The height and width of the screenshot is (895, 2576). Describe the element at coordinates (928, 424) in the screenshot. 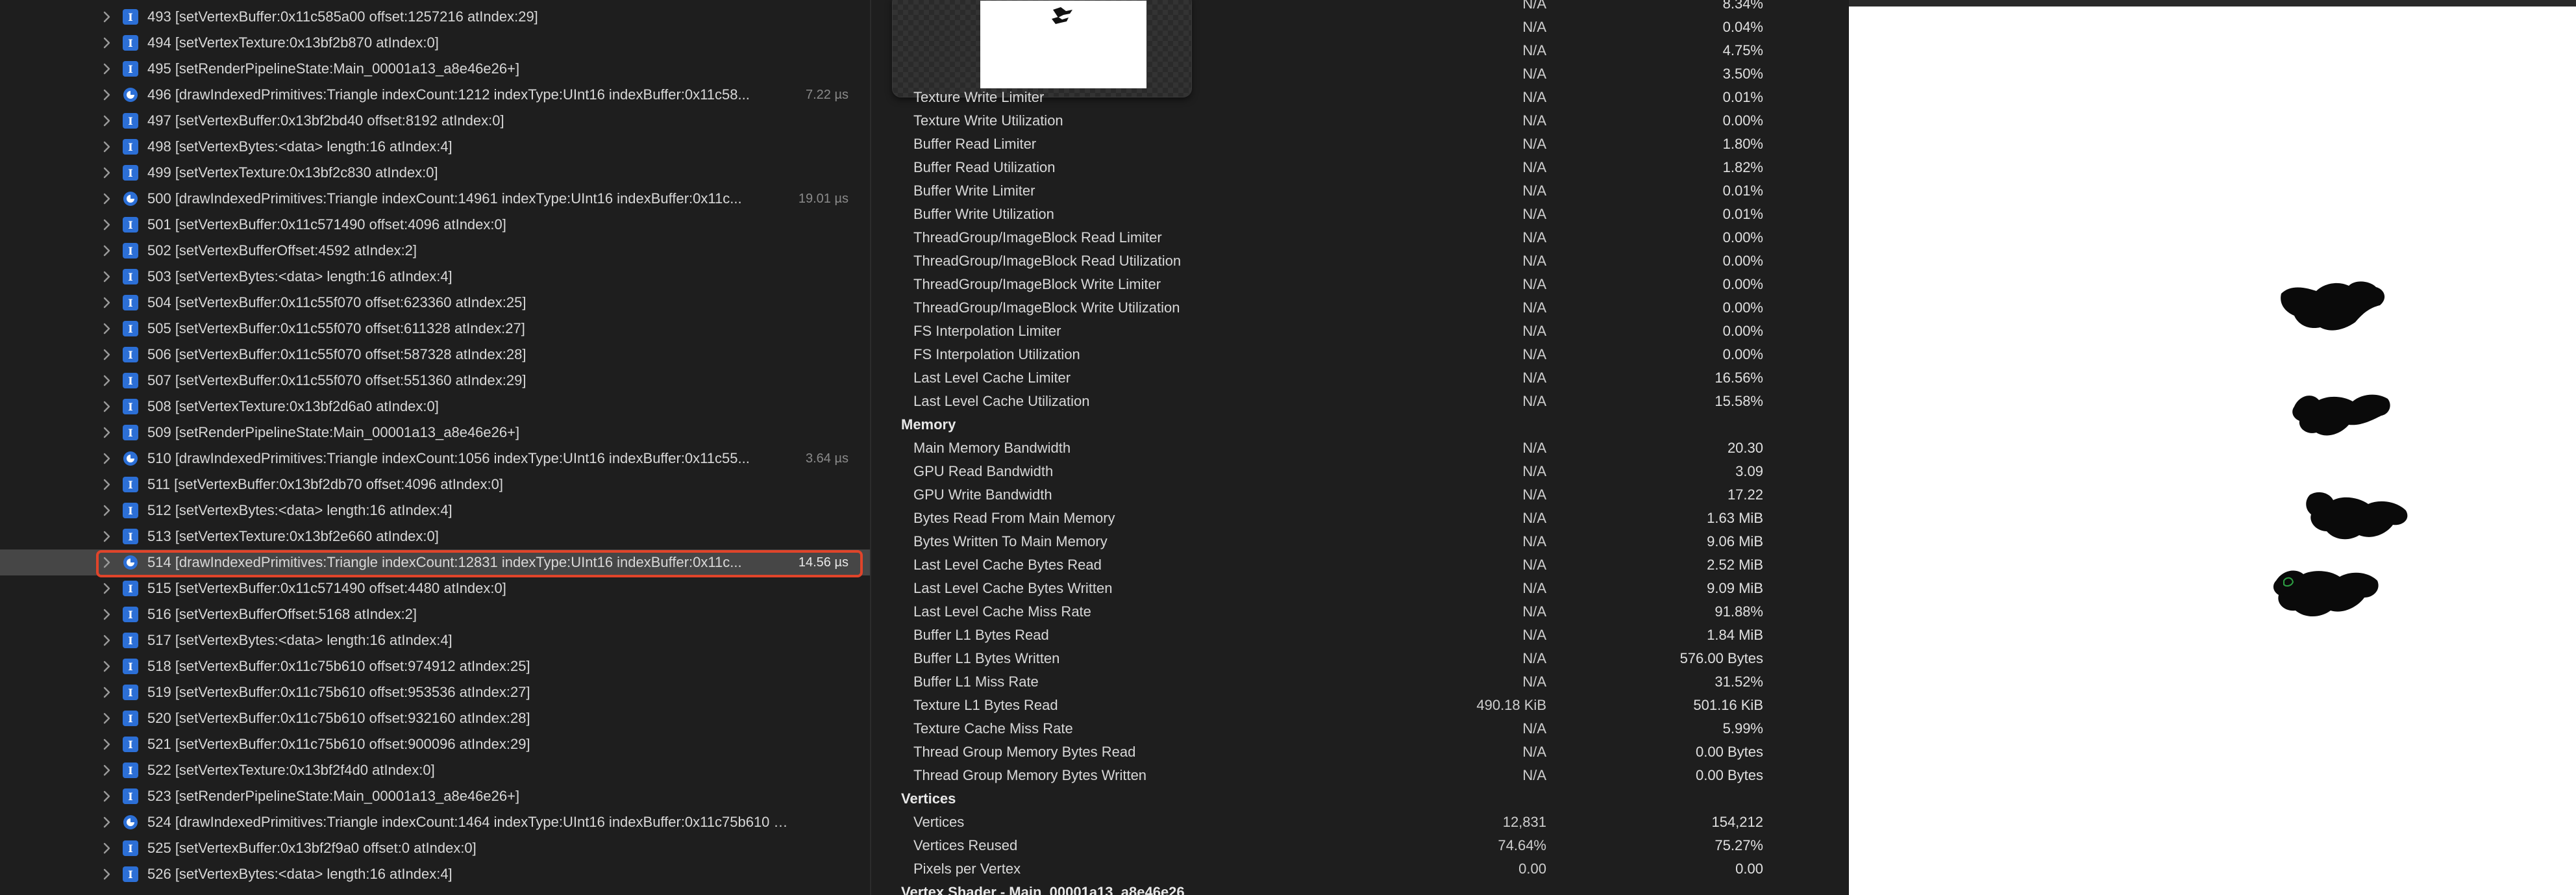

I see `section-header-memory: Memory` at that location.